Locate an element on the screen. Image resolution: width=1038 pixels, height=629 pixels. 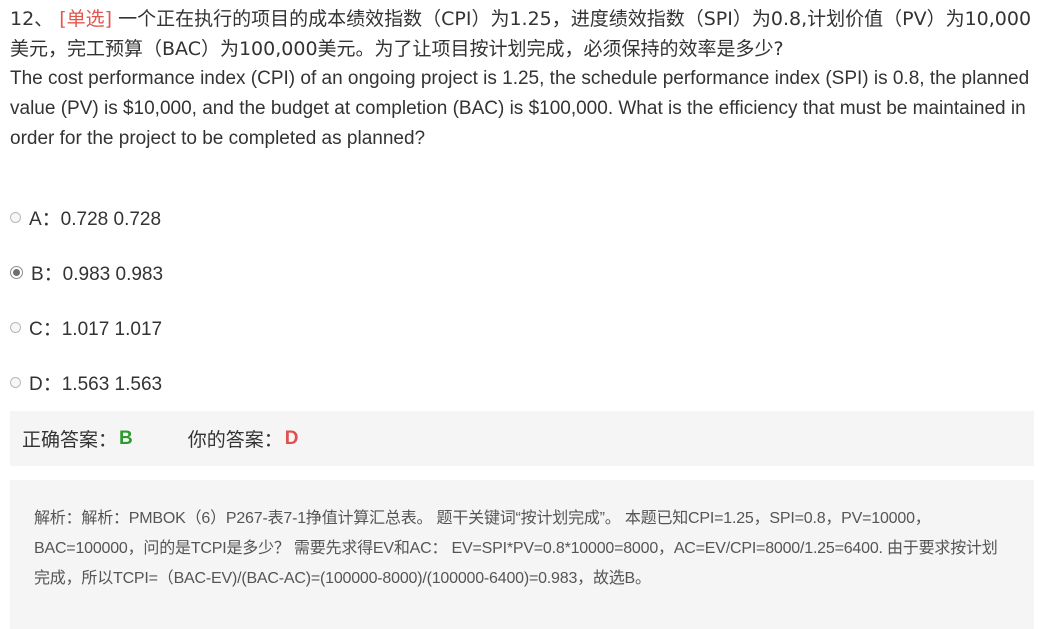
option-label: C：1.017 1.017 is located at coordinates (96, 329).